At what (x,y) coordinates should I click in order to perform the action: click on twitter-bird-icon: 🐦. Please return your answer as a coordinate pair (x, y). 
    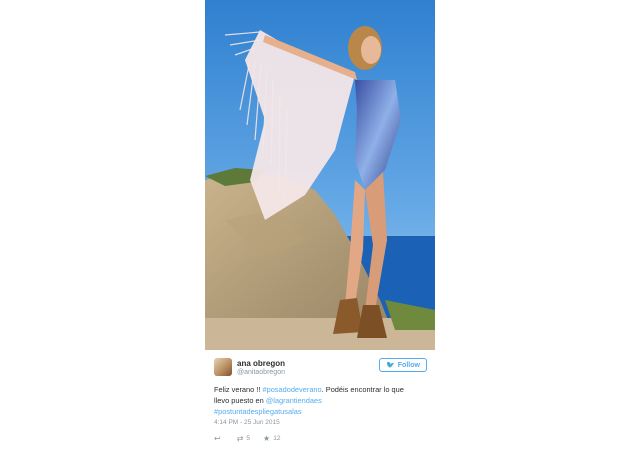
    Looking at the image, I should click on (390, 365).